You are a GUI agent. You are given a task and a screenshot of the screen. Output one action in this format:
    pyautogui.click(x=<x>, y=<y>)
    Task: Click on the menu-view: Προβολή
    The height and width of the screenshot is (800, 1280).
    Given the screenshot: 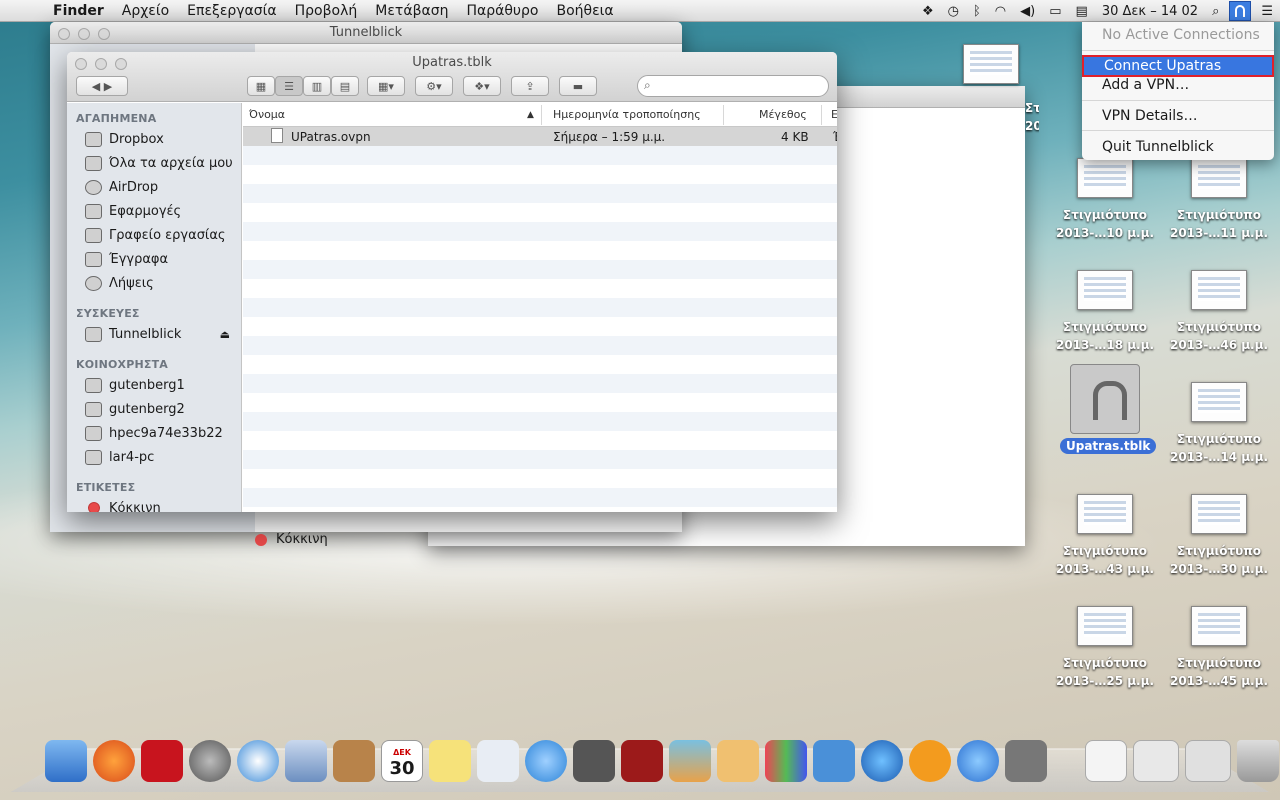 What is the action you would take?
    pyautogui.click(x=326, y=11)
    